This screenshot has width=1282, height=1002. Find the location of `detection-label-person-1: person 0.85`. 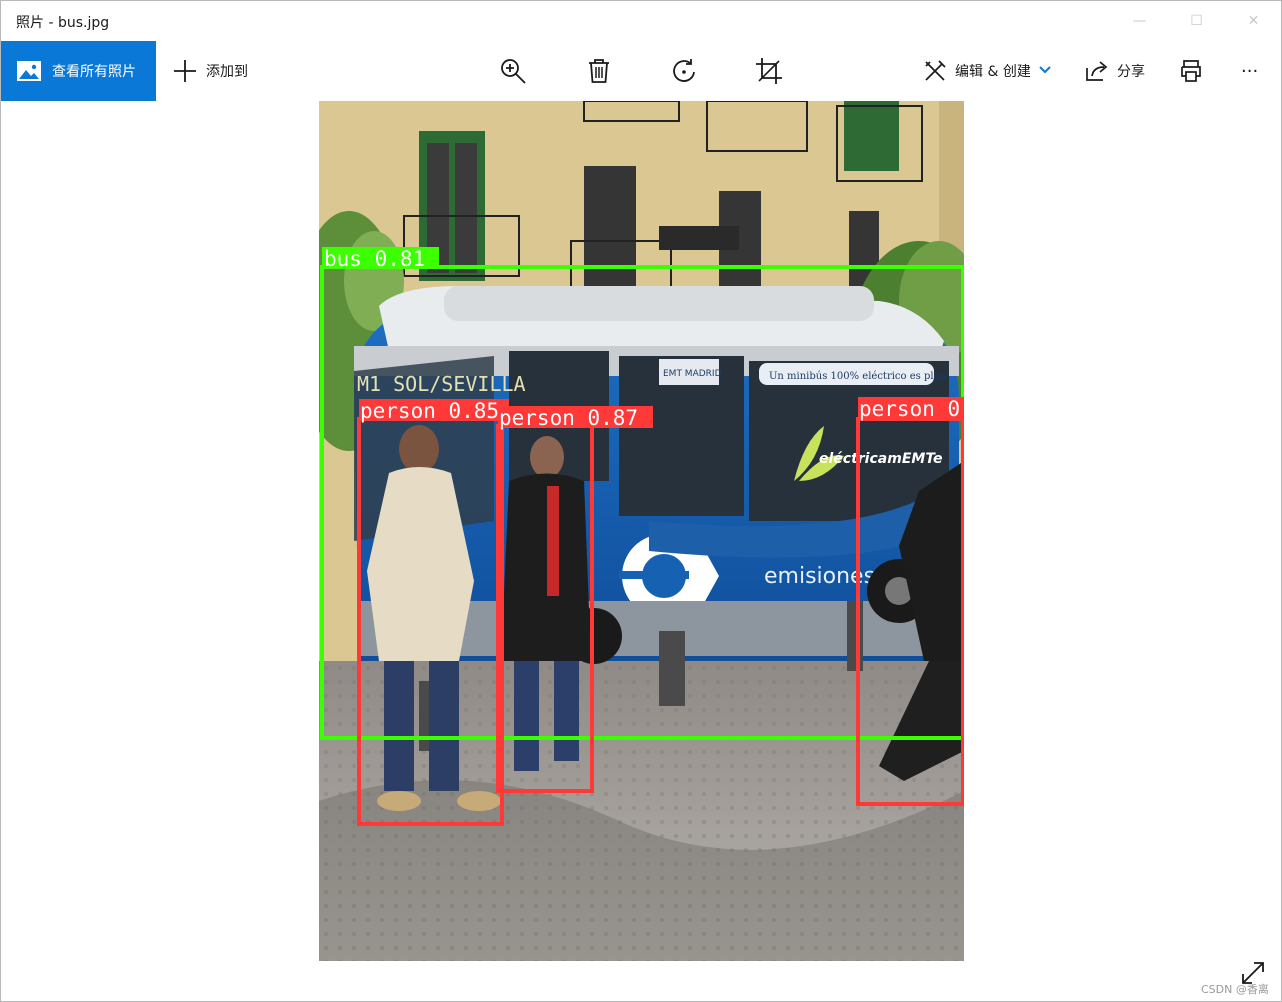

detection-label-person-1: person 0.85 is located at coordinates (429, 411).